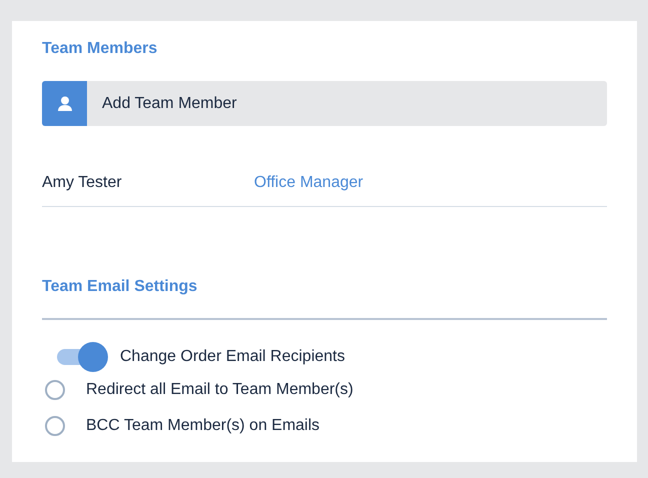 This screenshot has width=648, height=478. I want to click on toggle-label: Change Order Email Recipients, so click(232, 357).